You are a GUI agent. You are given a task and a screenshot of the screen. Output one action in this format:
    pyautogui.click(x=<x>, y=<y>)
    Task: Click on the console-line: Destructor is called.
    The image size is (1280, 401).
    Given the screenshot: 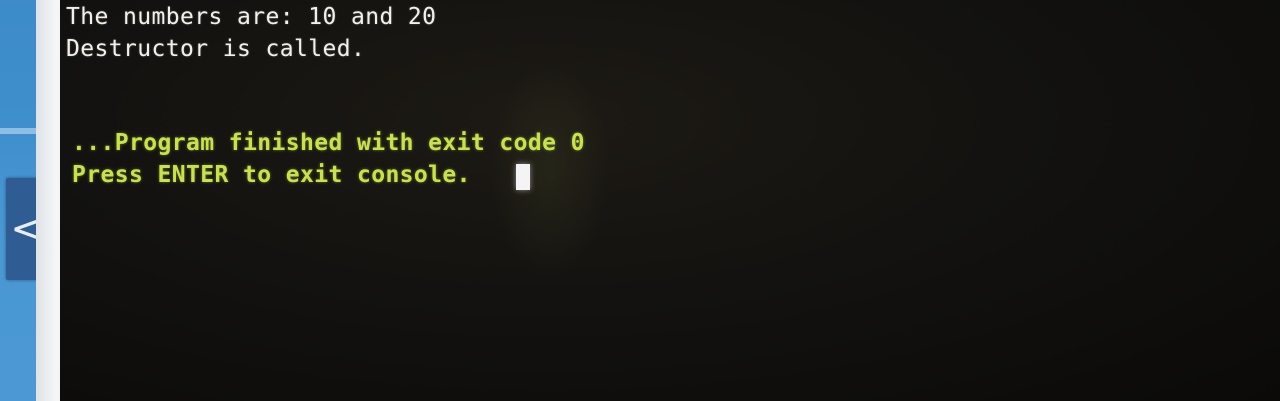 What is the action you would take?
    pyautogui.click(x=216, y=49)
    